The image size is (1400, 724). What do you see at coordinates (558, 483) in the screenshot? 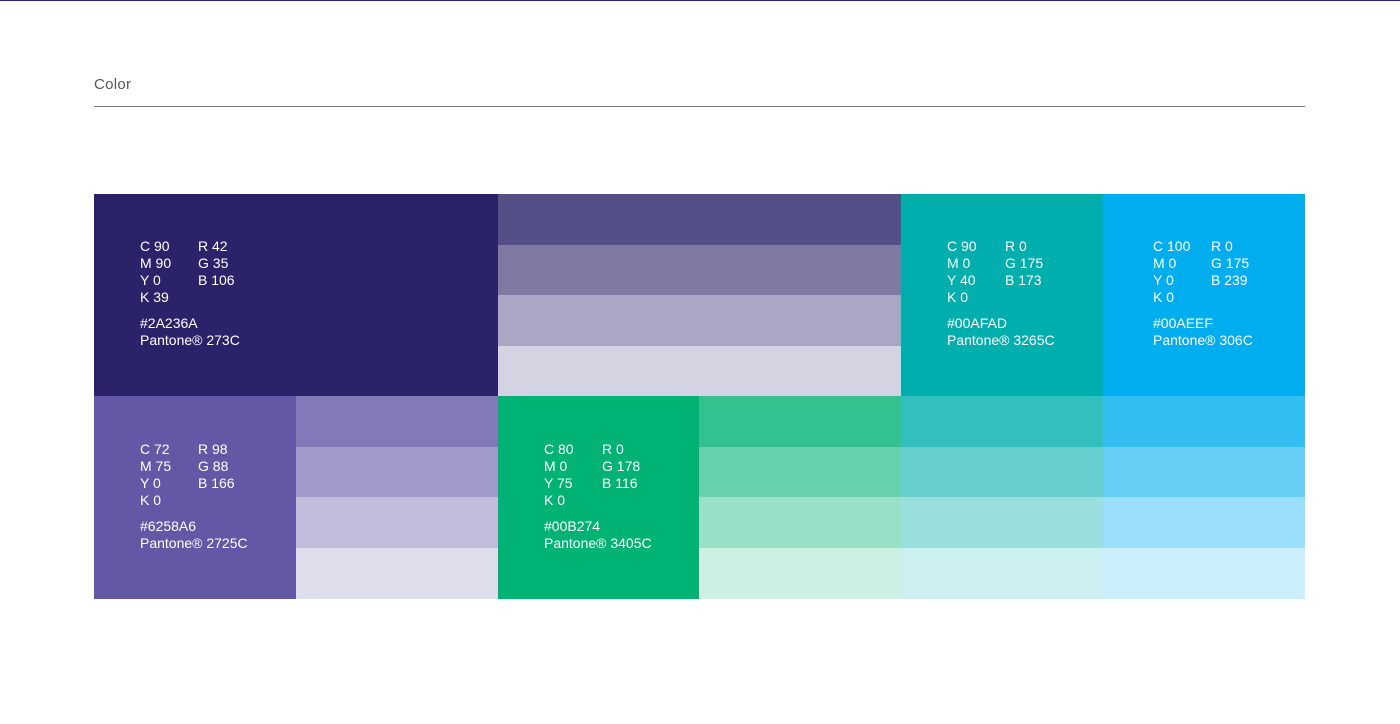
I see `cmyk-y: Y 75` at bounding box center [558, 483].